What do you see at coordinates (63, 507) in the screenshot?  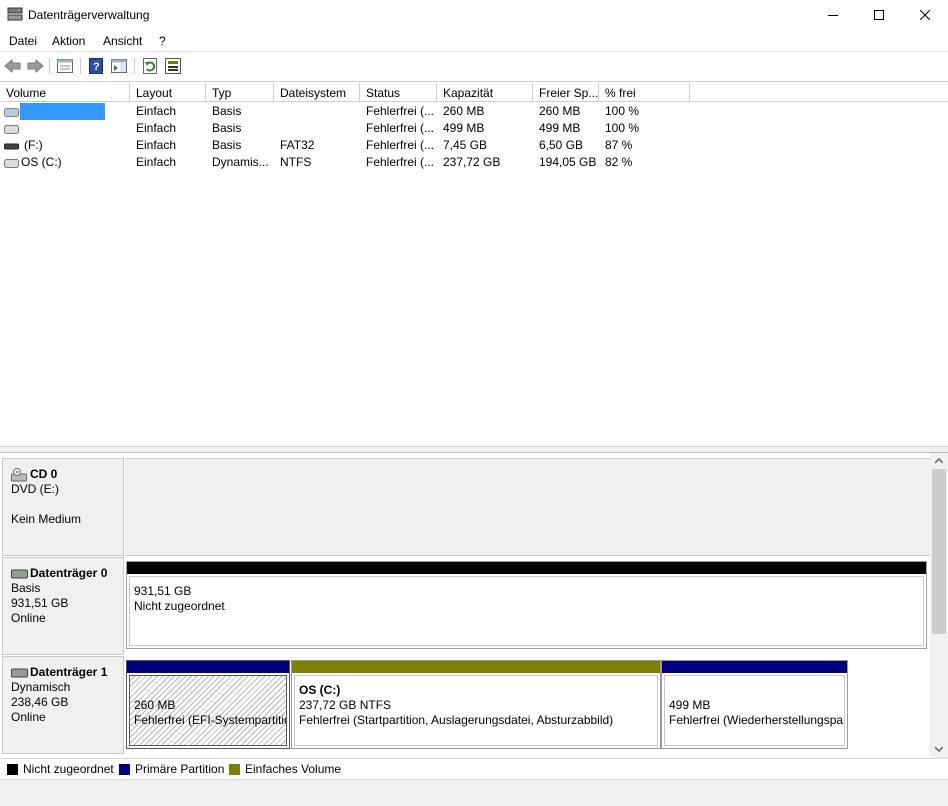 I see `disk-label-cd0: CD 0 DVD (E:) Kein Medium` at bounding box center [63, 507].